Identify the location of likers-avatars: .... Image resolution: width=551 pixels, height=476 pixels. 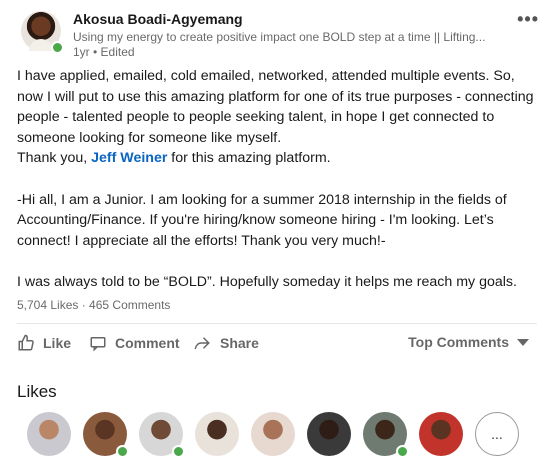
(277, 435).